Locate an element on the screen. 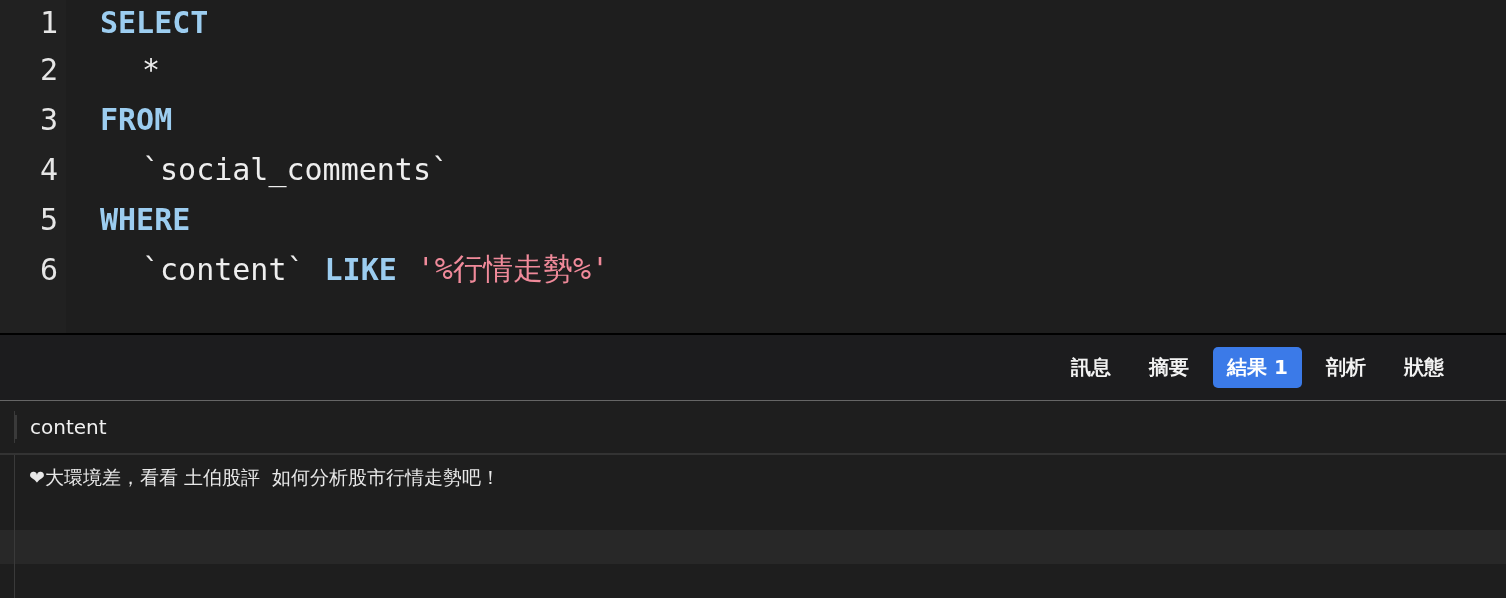 The width and height of the screenshot is (1506, 598). result-tab: 摘要 is located at coordinates (1169, 367).